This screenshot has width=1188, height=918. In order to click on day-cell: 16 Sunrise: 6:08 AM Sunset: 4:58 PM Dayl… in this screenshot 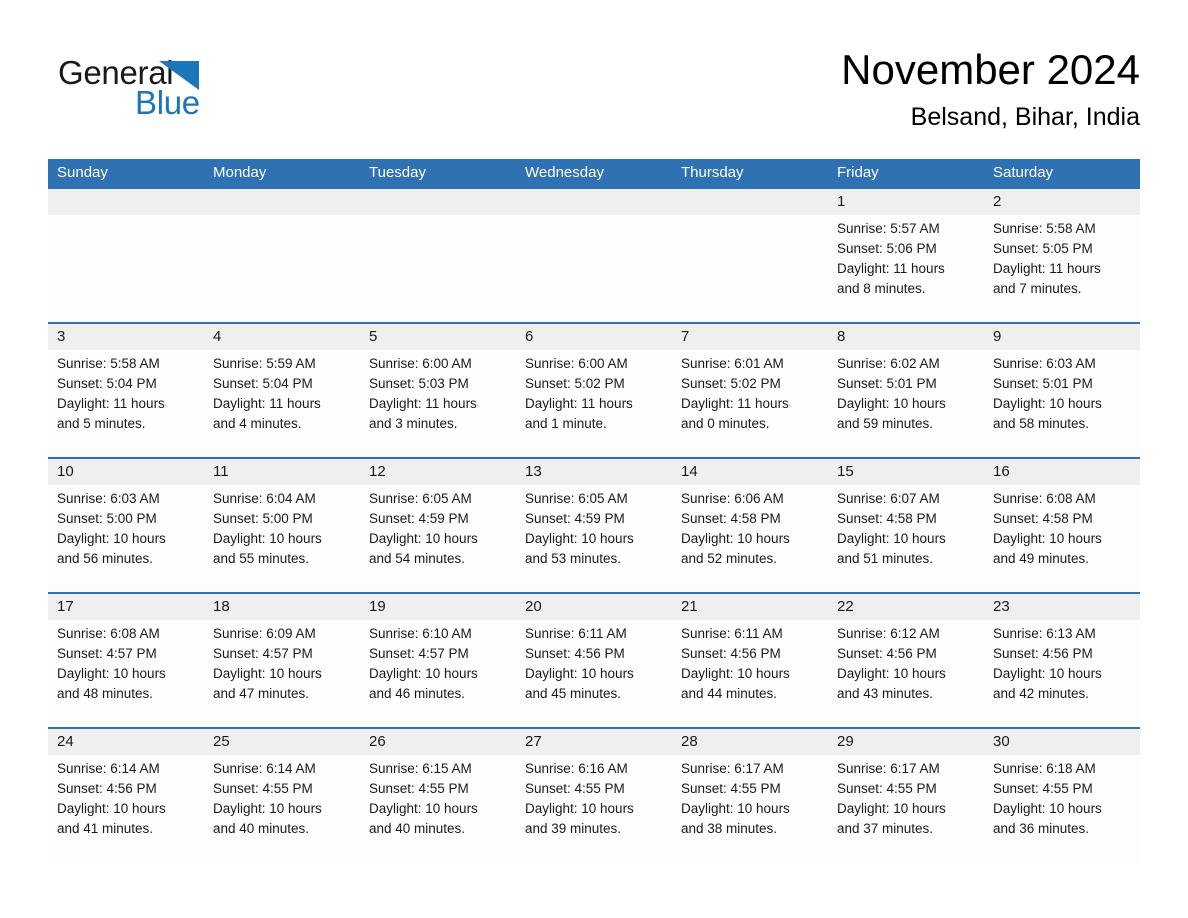, I will do `click(1062, 525)`.